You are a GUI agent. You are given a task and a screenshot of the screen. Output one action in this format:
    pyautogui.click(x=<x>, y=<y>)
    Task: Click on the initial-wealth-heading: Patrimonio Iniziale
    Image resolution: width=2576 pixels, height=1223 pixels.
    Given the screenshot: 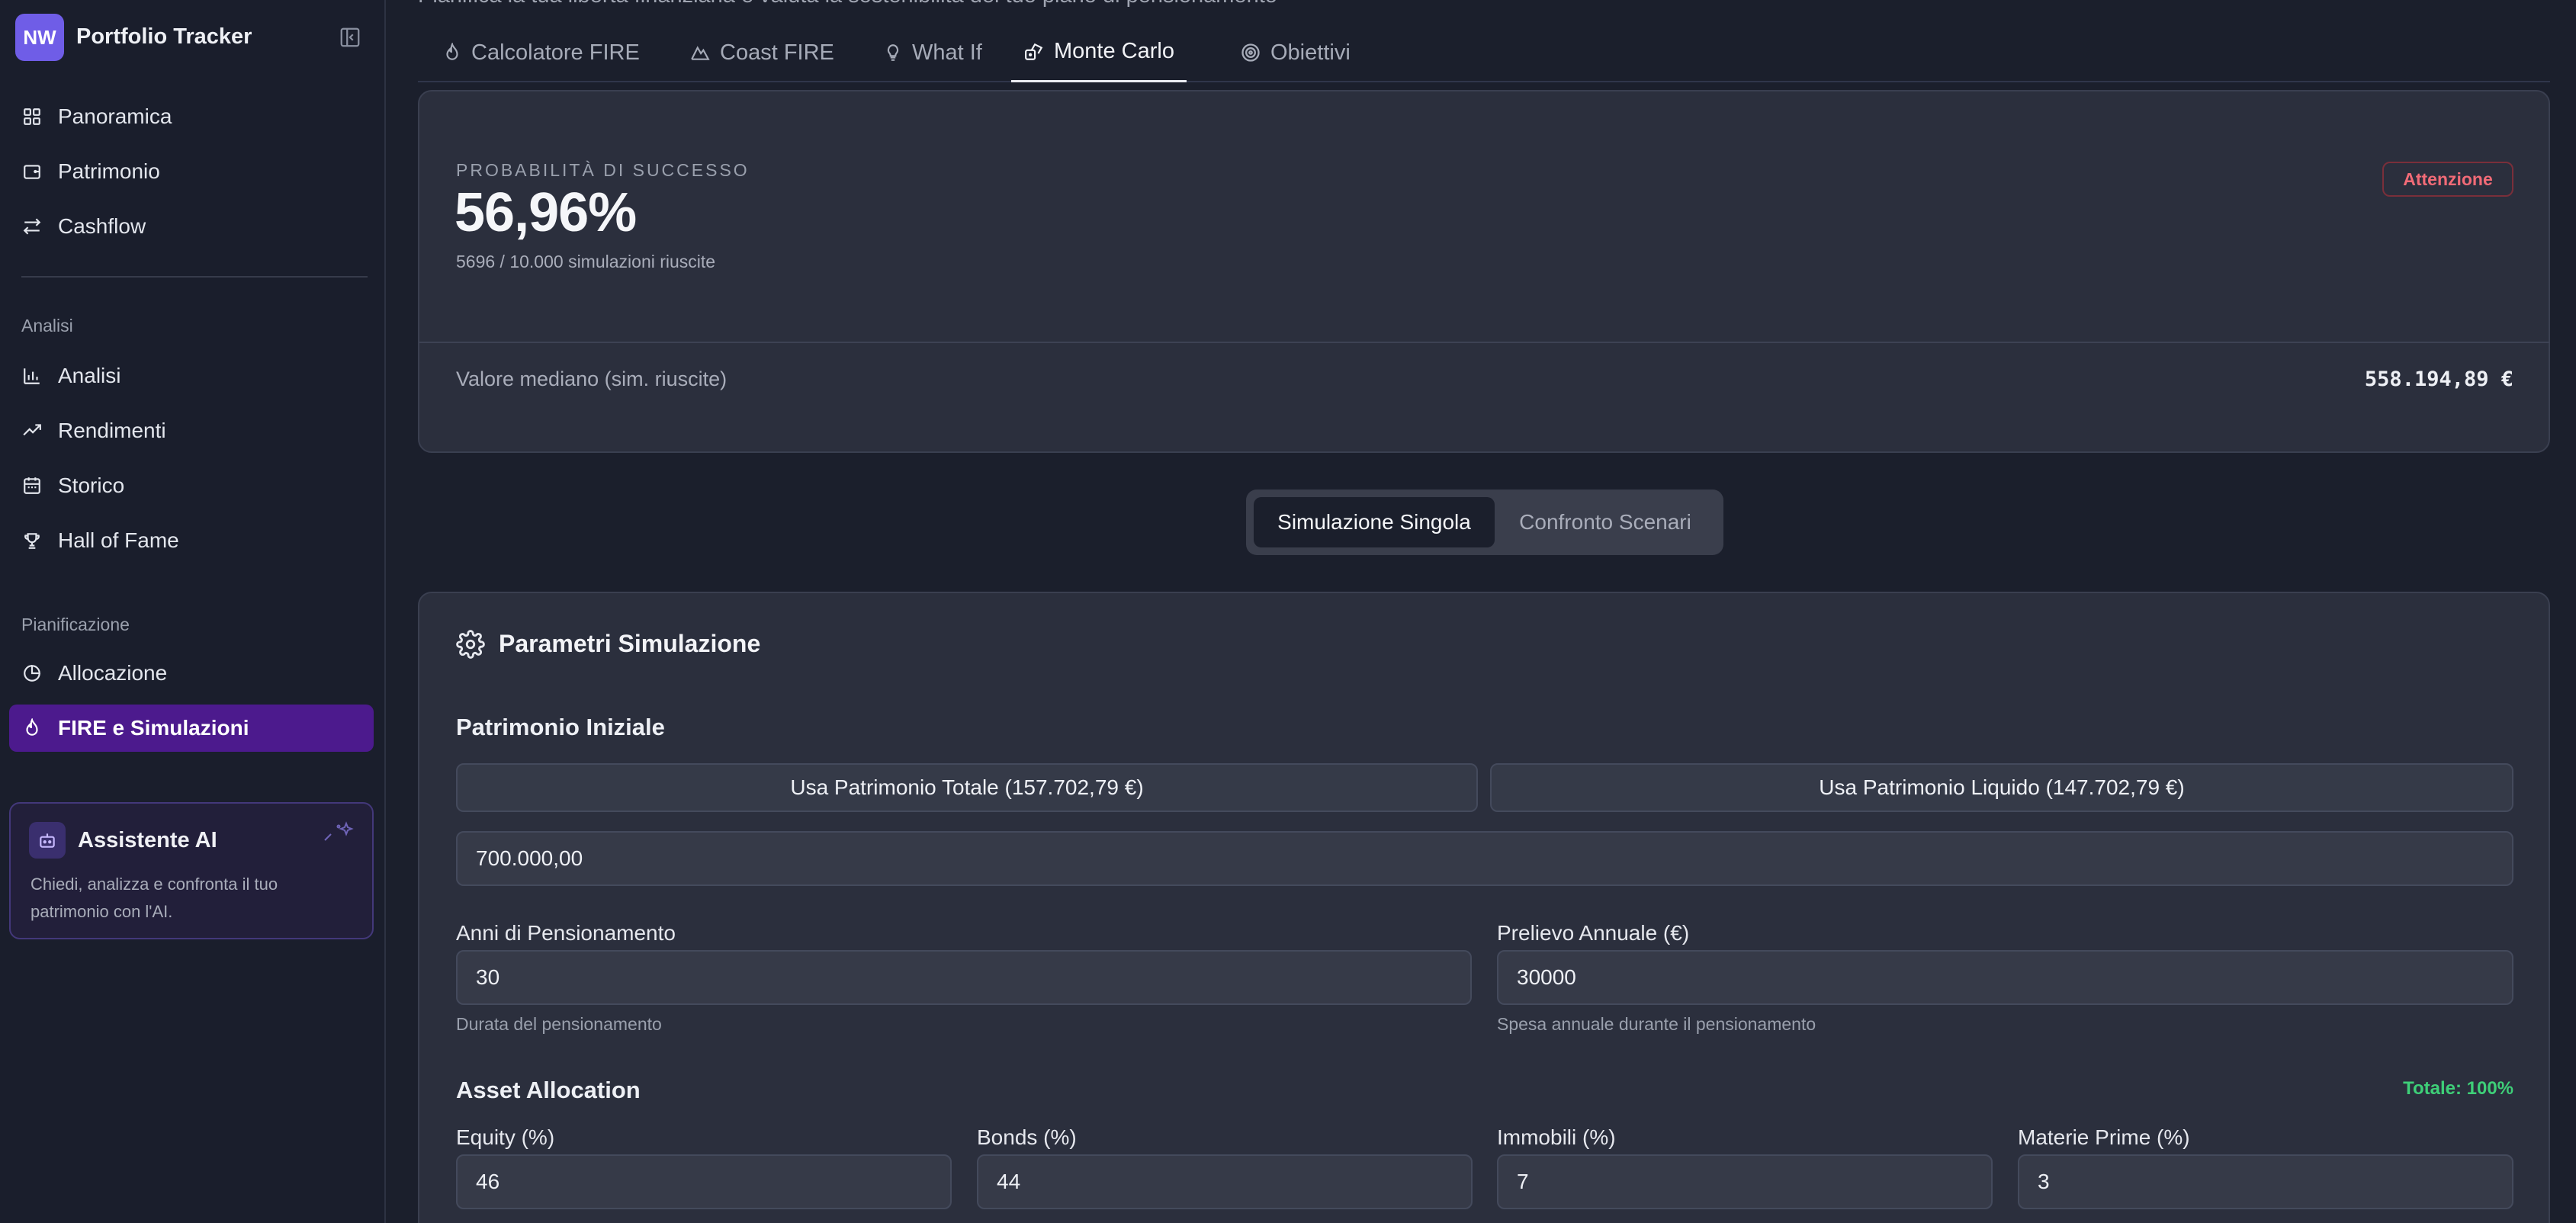 What is the action you would take?
    pyautogui.click(x=560, y=727)
    